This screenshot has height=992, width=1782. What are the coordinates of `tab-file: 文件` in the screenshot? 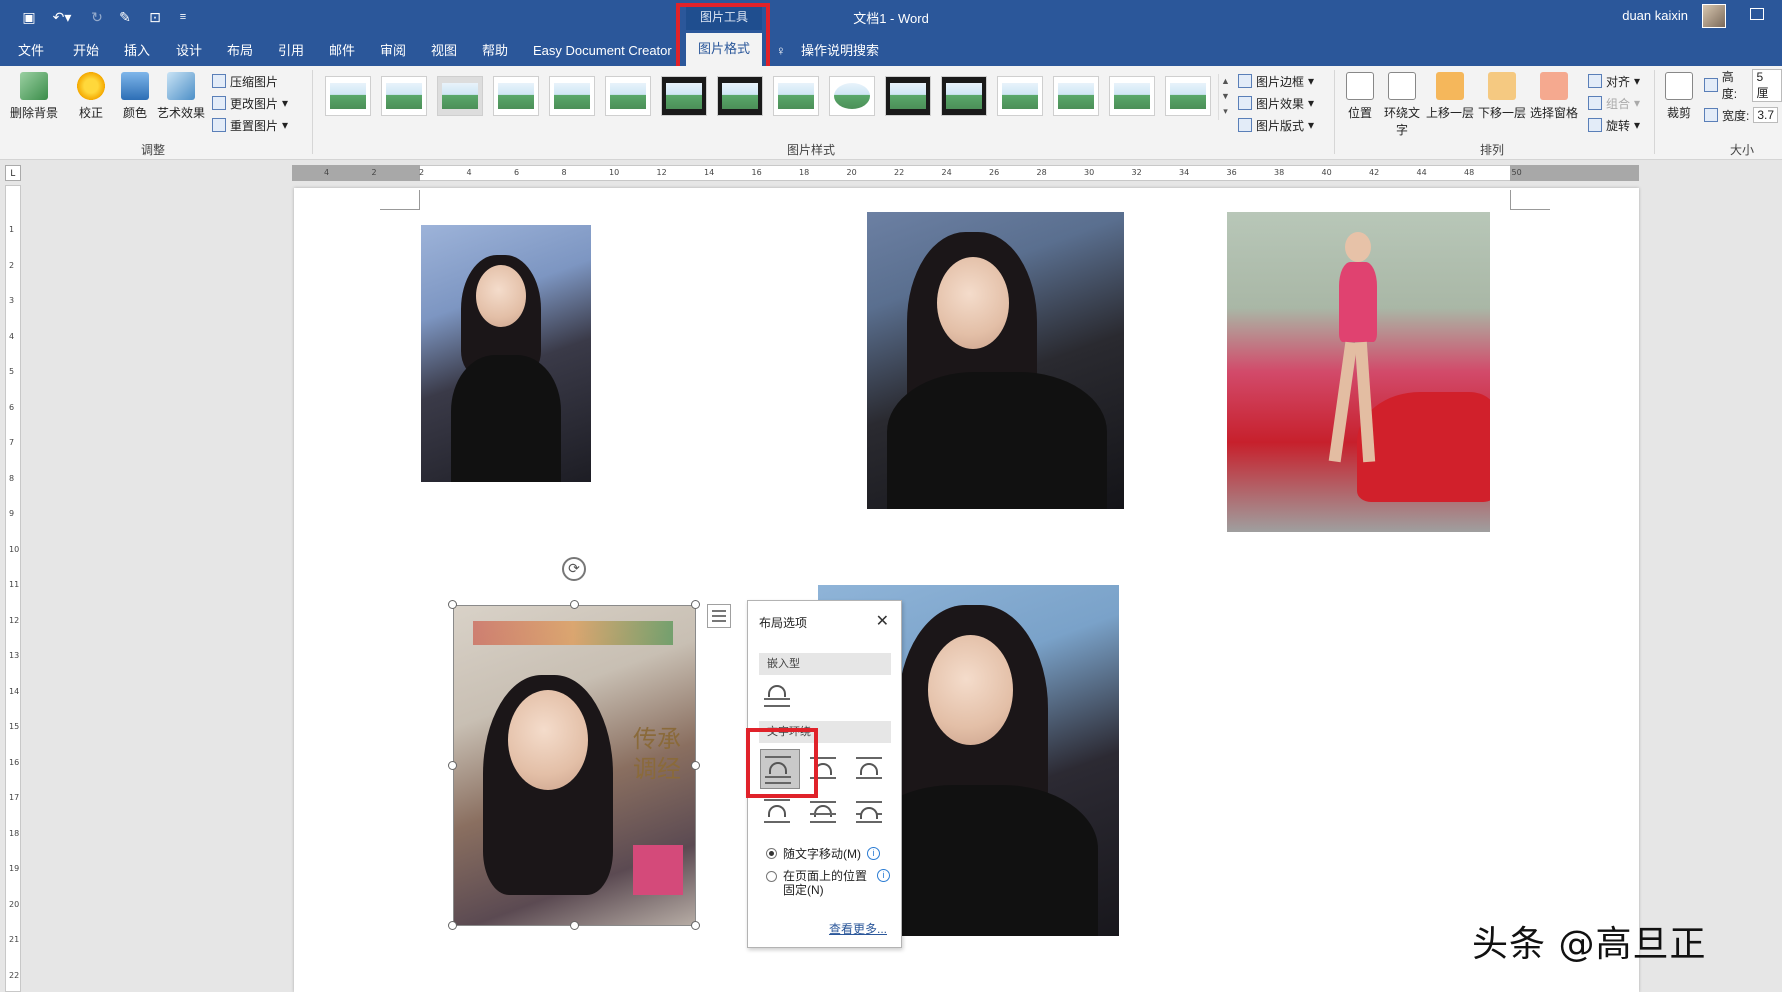 It's located at (31, 51).